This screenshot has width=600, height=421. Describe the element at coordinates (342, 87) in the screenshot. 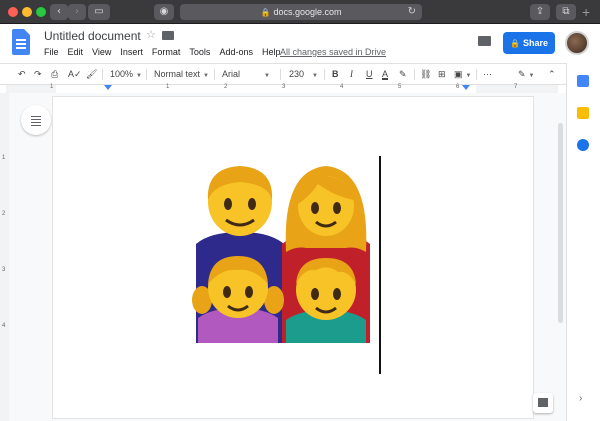

I see `ruler-number: 4` at that location.